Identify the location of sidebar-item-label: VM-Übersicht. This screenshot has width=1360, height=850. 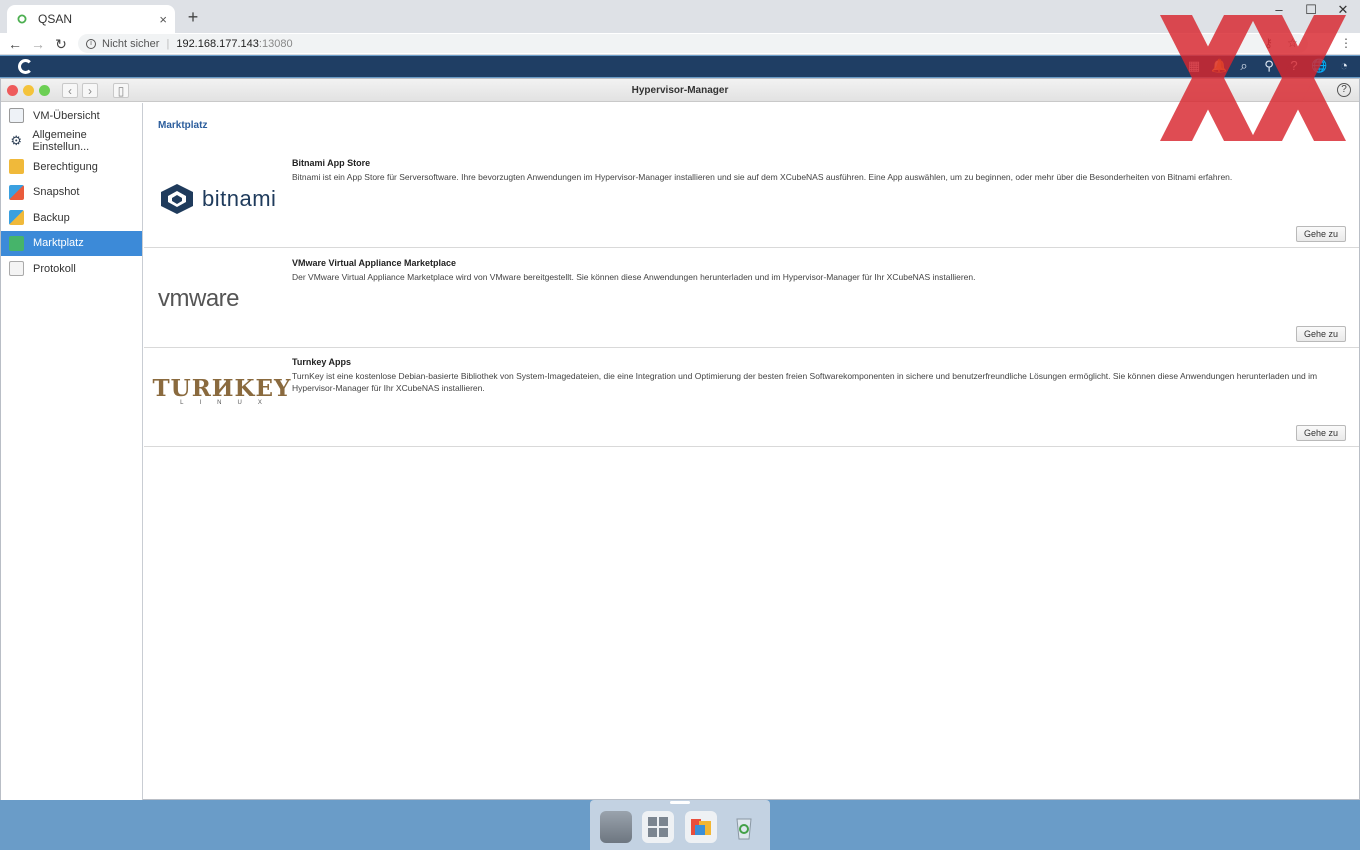
(66, 115).